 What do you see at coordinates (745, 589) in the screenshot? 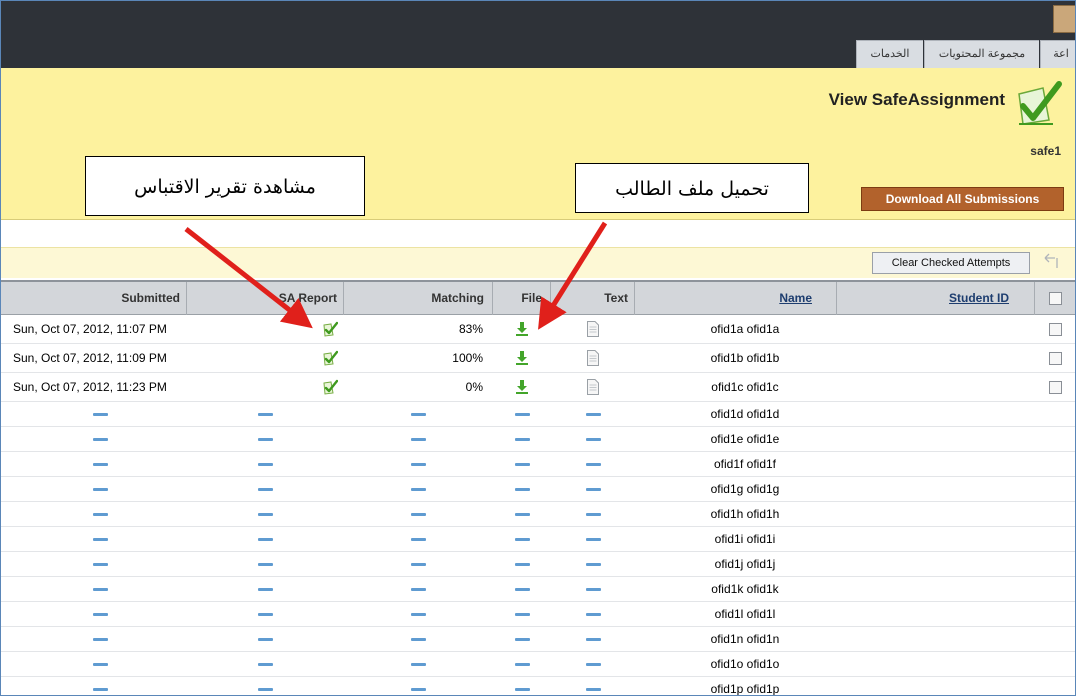
I see `student-name: ofid1k ofid1k` at bounding box center [745, 589].